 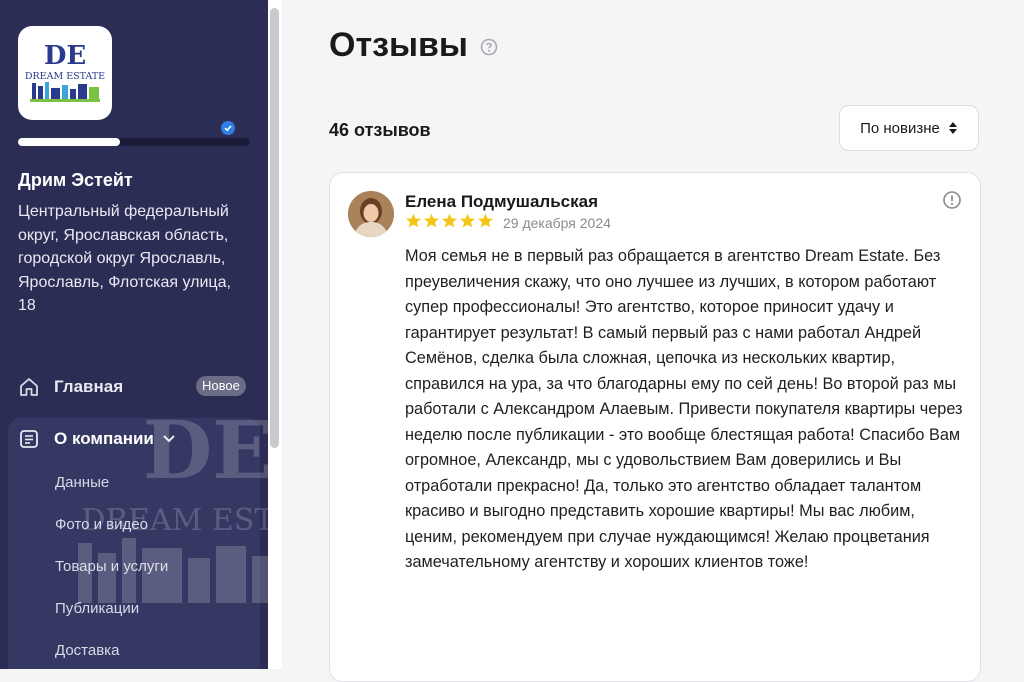 What do you see at coordinates (169, 439) in the screenshot?
I see `chevron-down-icon` at bounding box center [169, 439].